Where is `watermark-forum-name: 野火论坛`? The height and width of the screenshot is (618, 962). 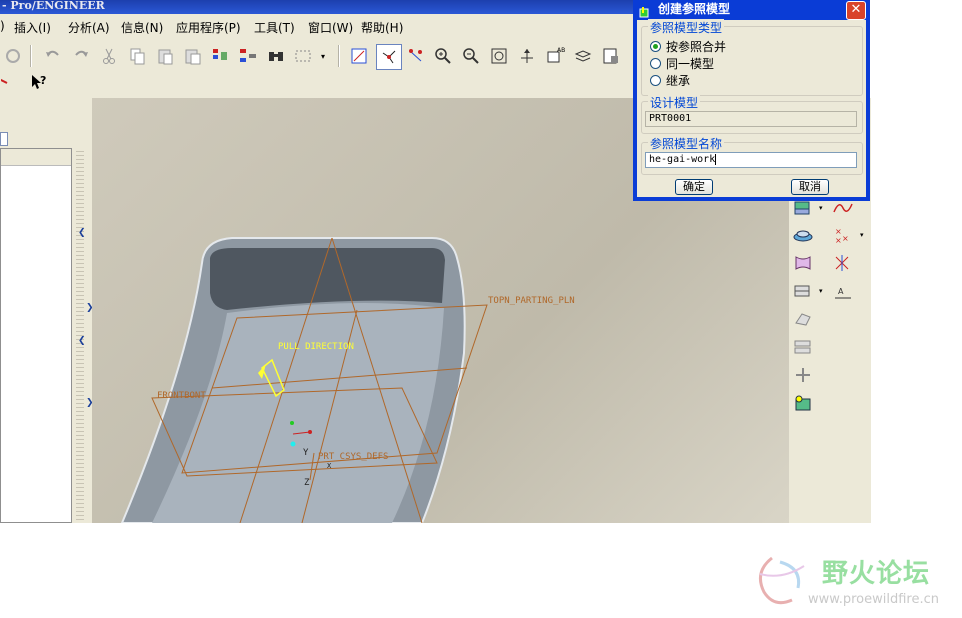
watermark-forum-name: 野火论坛 is located at coordinates (876, 574).